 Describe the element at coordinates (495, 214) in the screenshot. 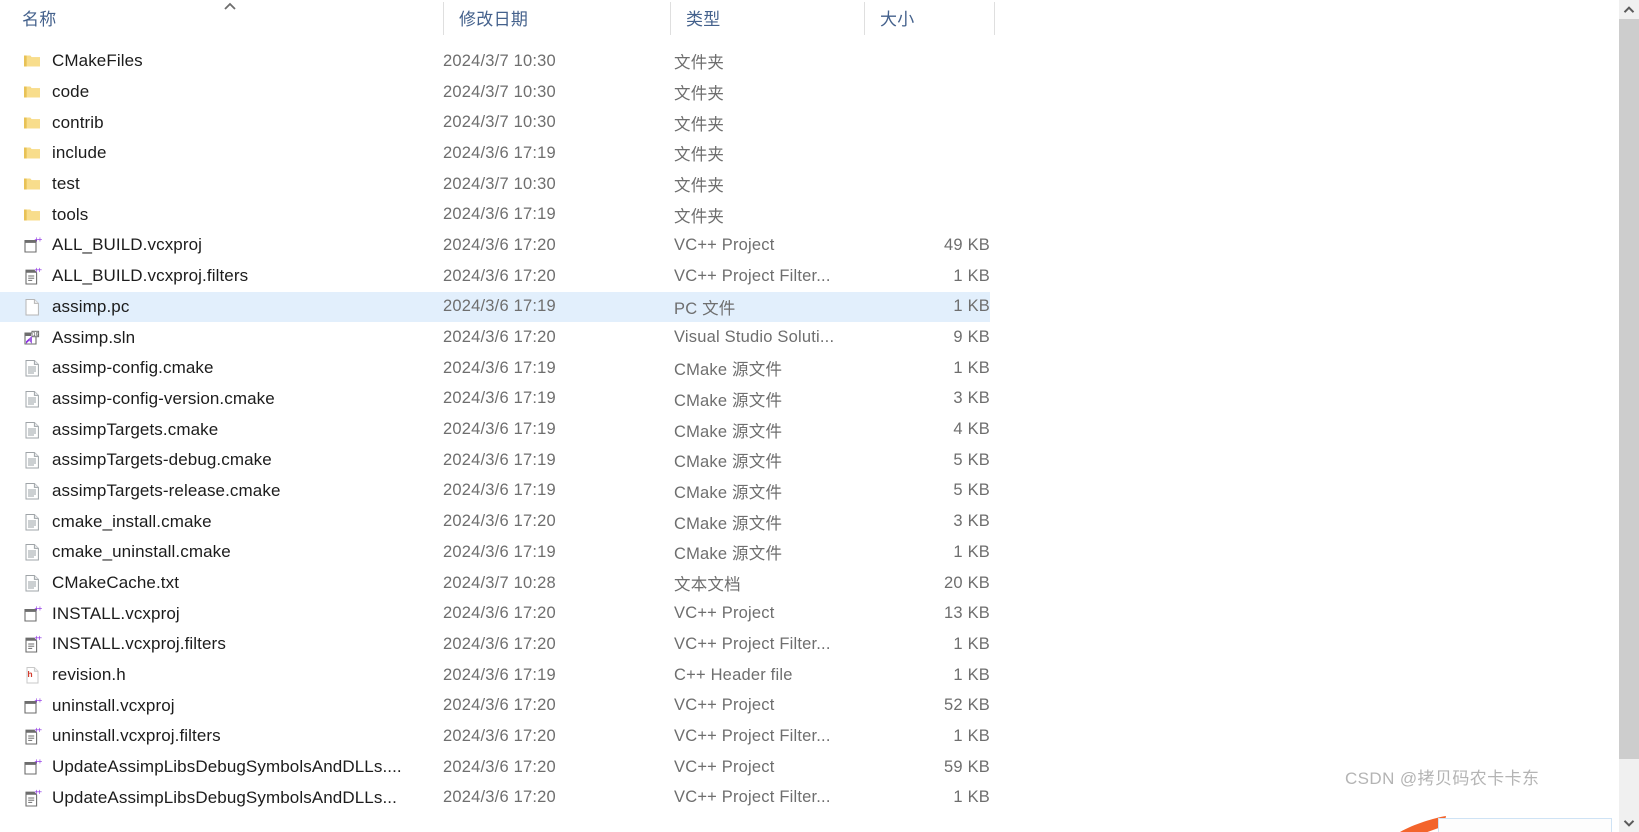

I see `table-row: tools 2024/3/6 17:19 文件夹` at that location.